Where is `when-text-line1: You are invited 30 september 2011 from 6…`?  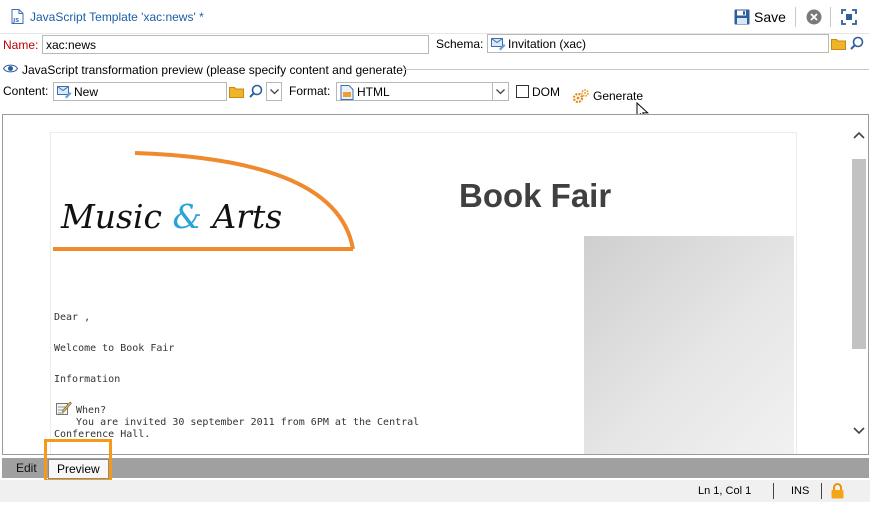
when-text-line1: You are invited 30 september 2011 from 6… is located at coordinates (248, 422).